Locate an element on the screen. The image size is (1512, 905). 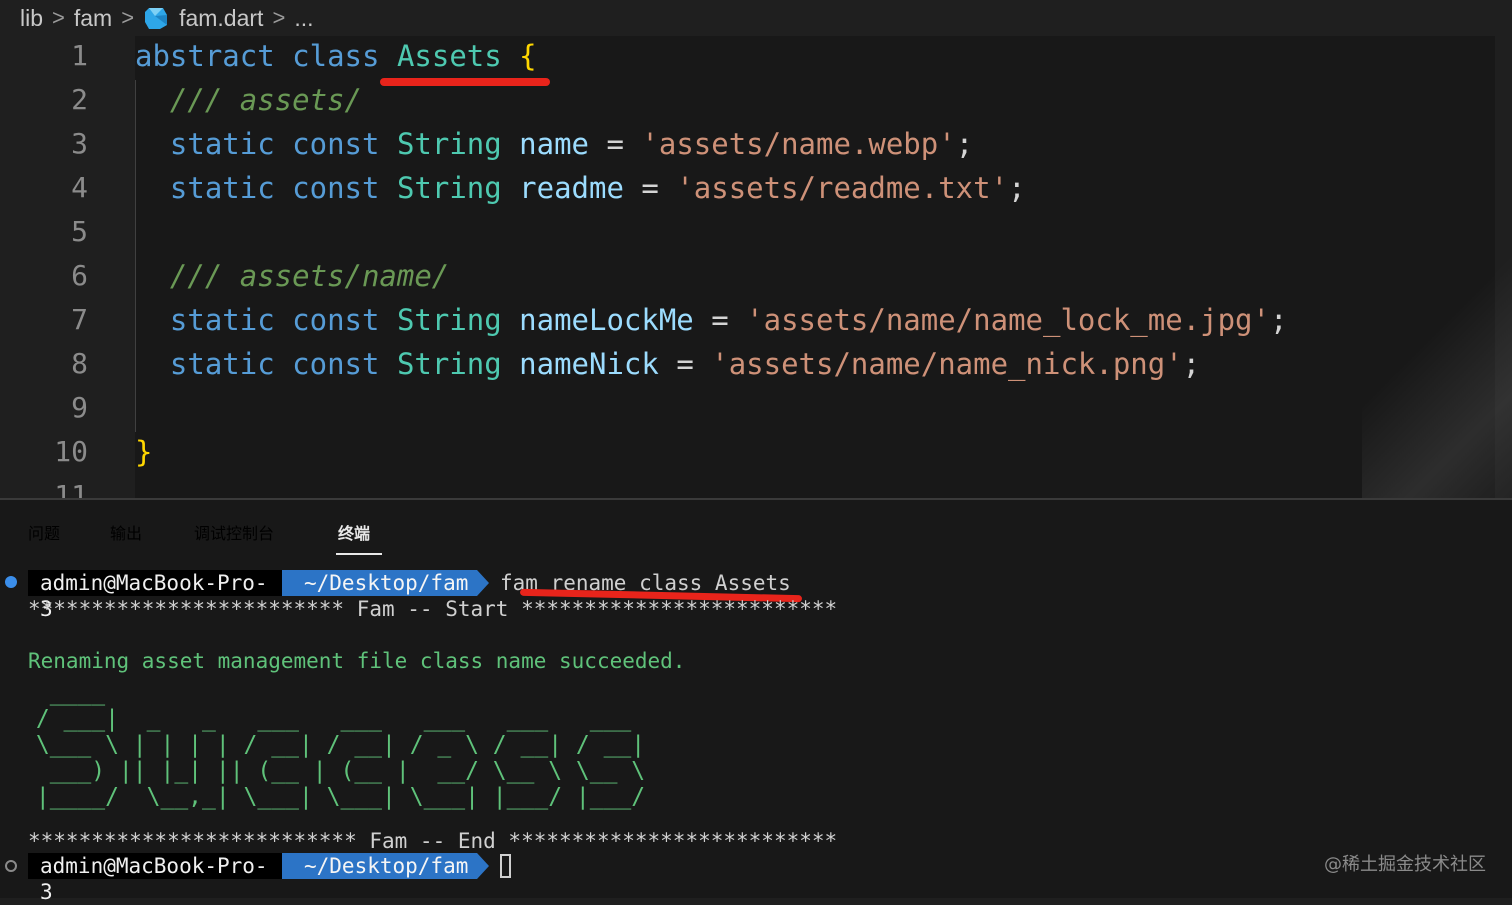
code-line: abstract class Assets { is located at coordinates (336, 56).